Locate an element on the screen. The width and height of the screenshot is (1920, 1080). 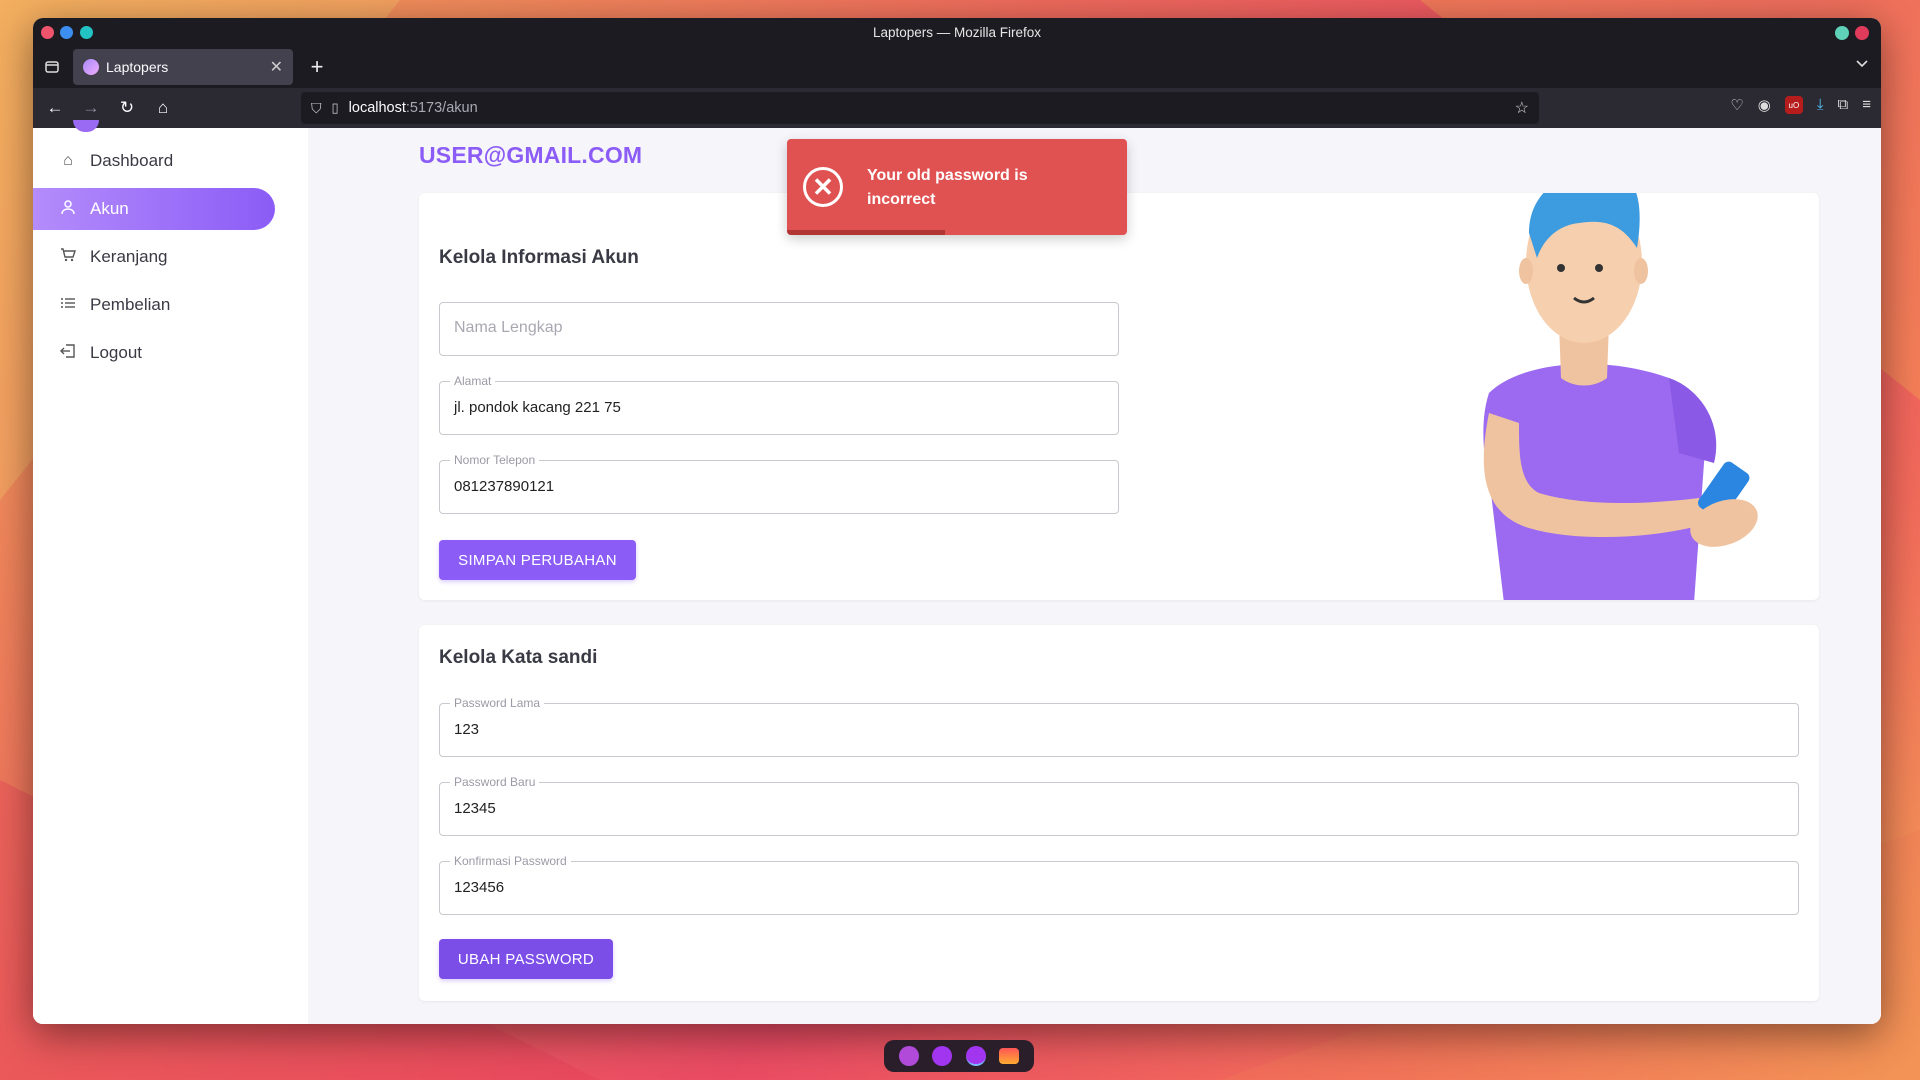
new-password-value: 12345 is located at coordinates (475, 808).